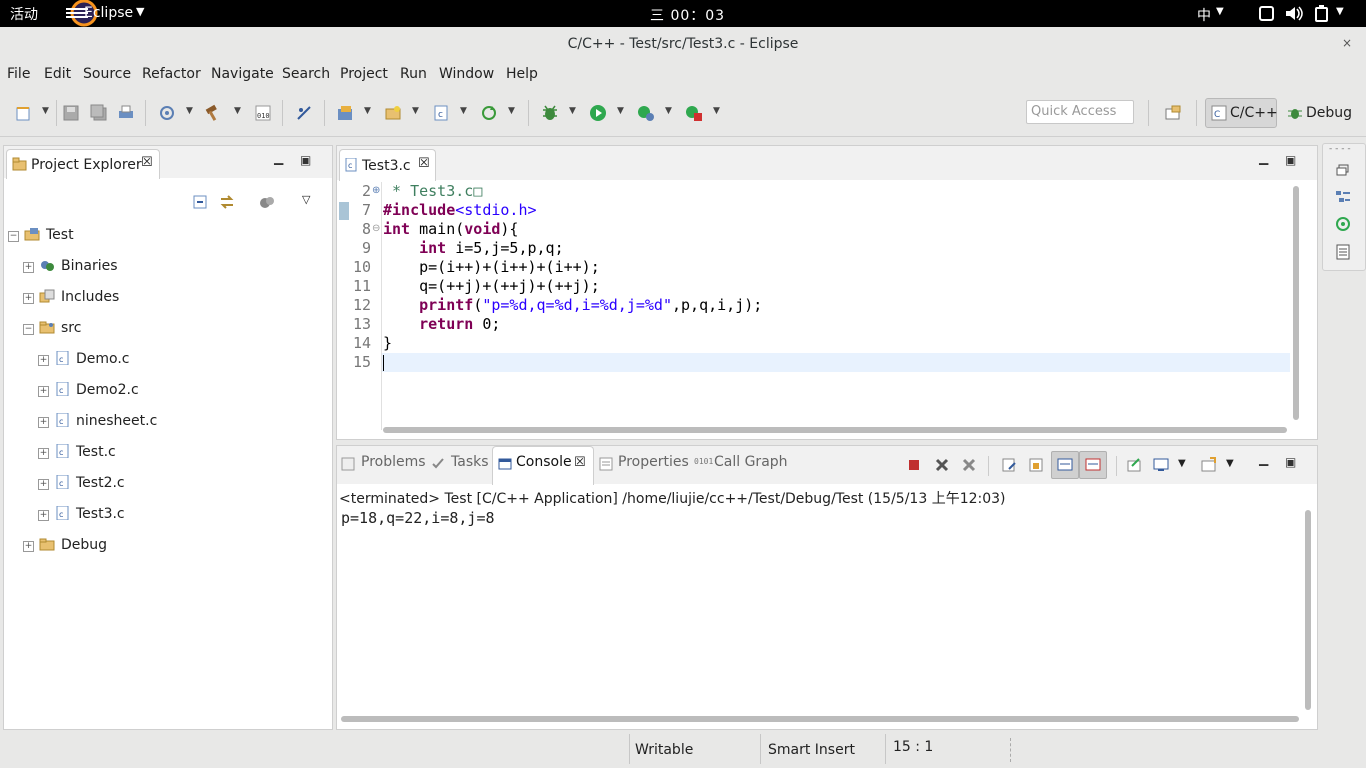 The width and height of the screenshot is (1366, 768). I want to click on new-folder-dropdown-icon: ▼, so click(415, 111).